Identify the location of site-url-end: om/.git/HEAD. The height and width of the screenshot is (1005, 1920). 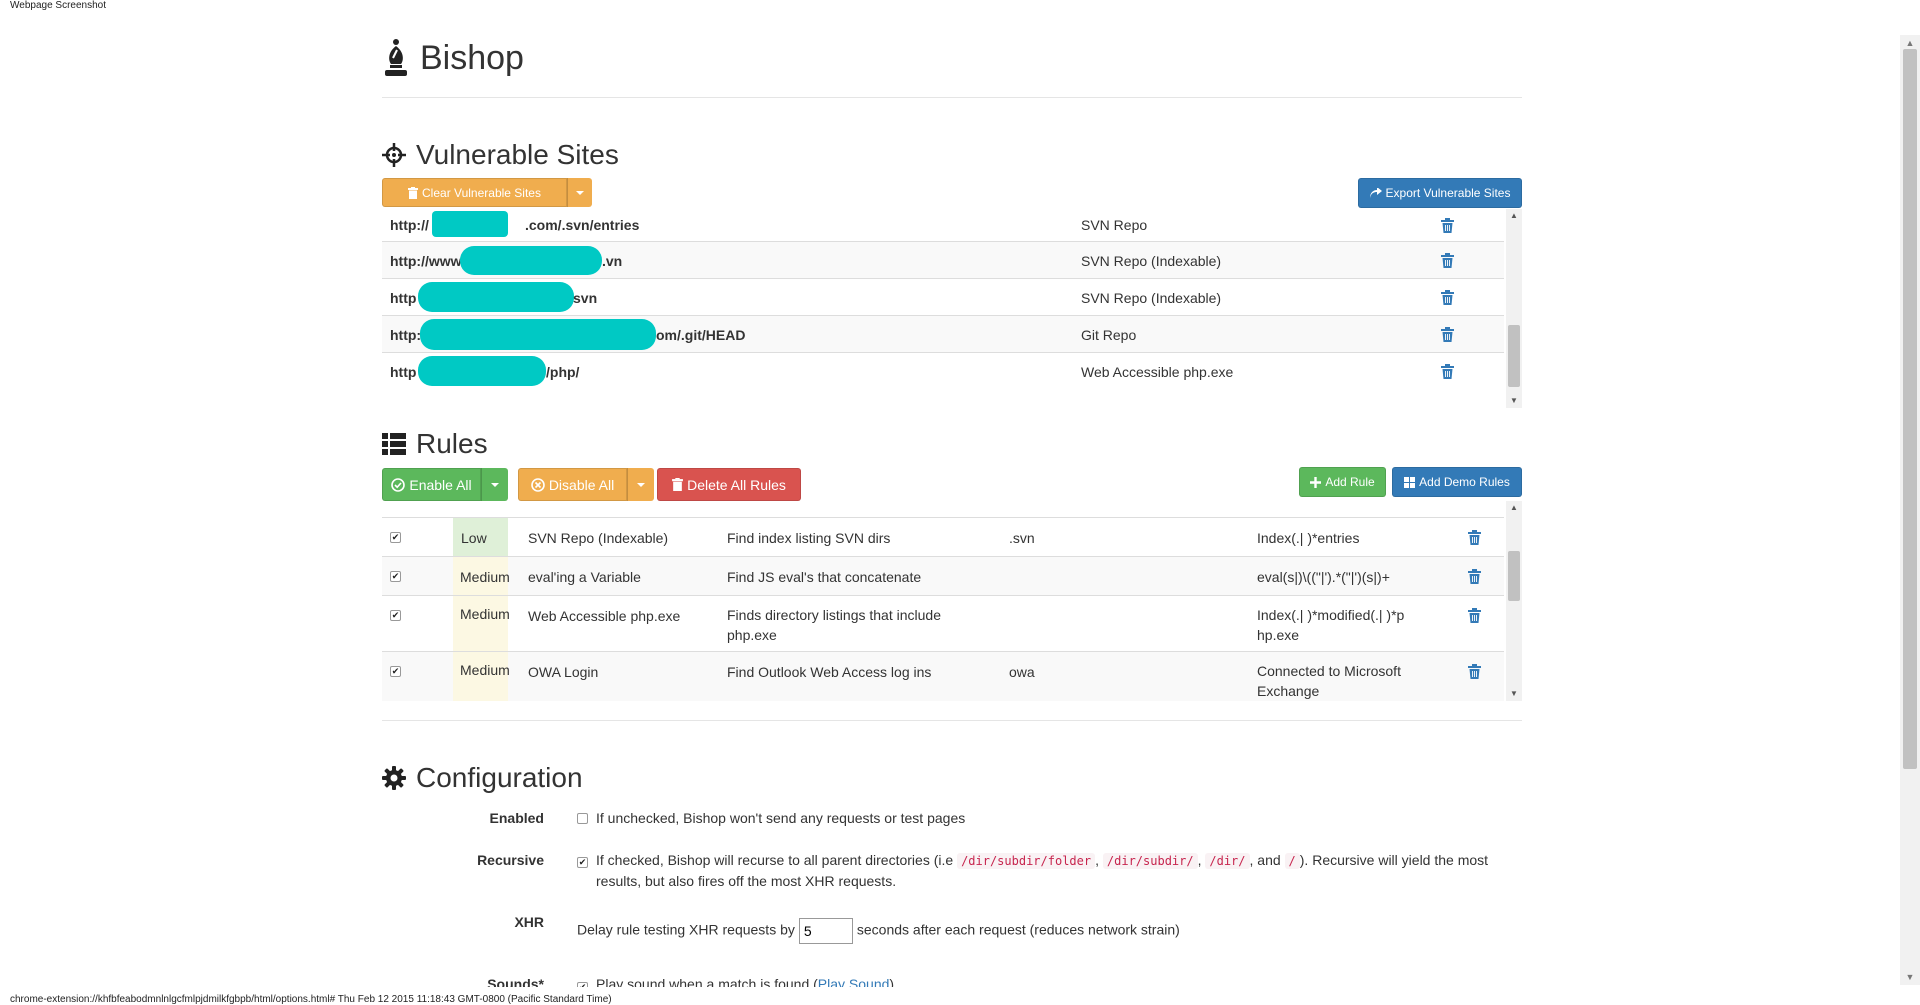
(701, 334).